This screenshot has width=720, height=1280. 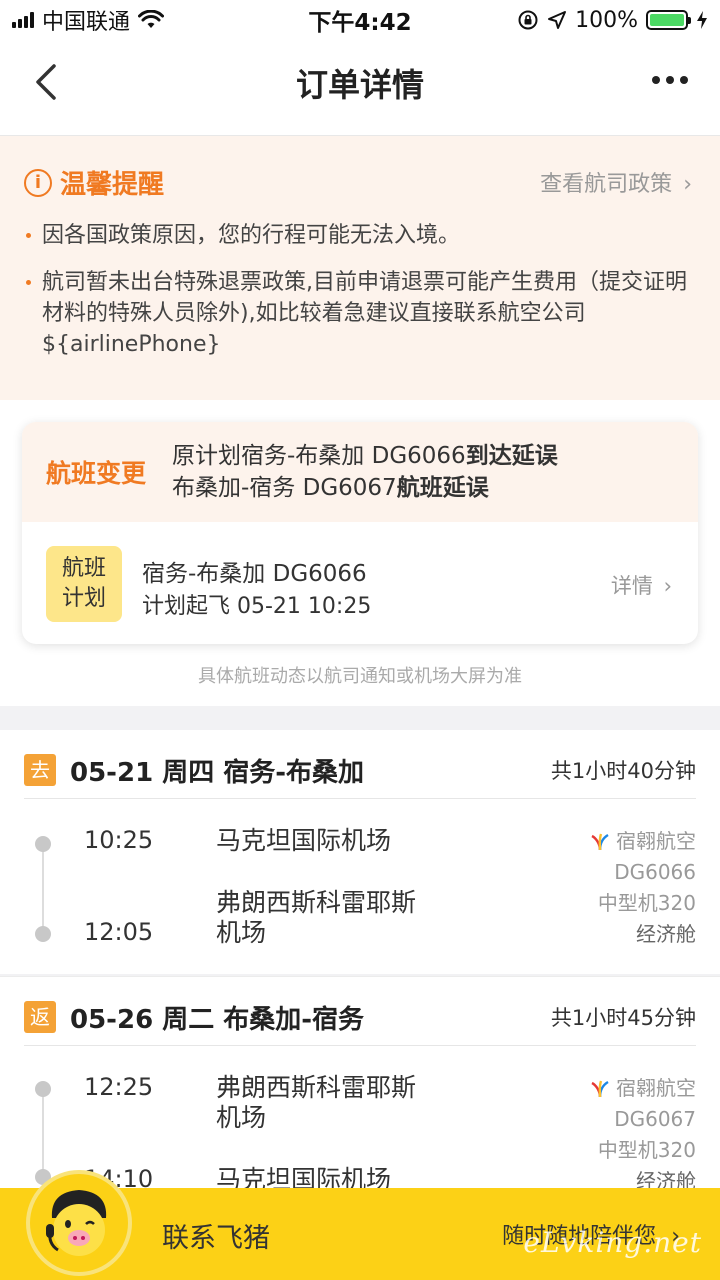 I want to click on departure-time: 10:25, so click(x=119, y=840).